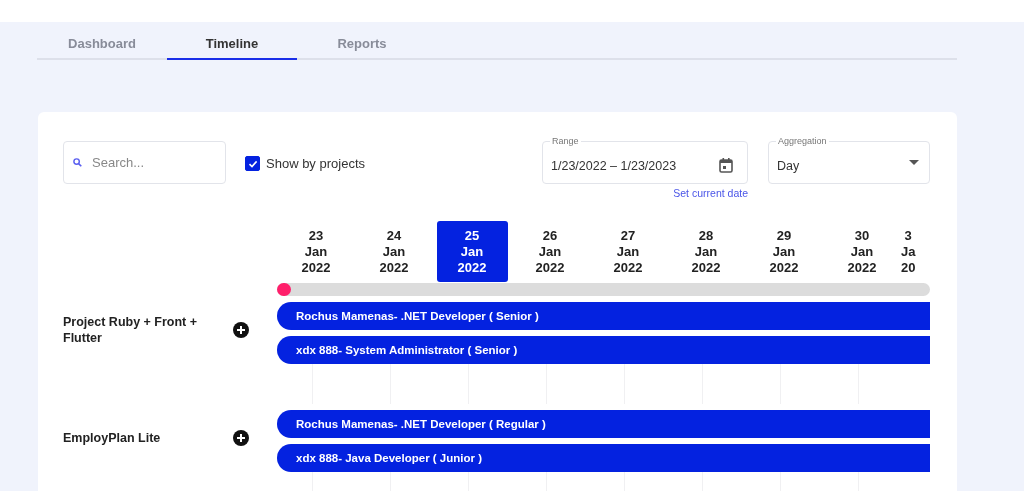  I want to click on tab: Timeline, so click(232, 47).